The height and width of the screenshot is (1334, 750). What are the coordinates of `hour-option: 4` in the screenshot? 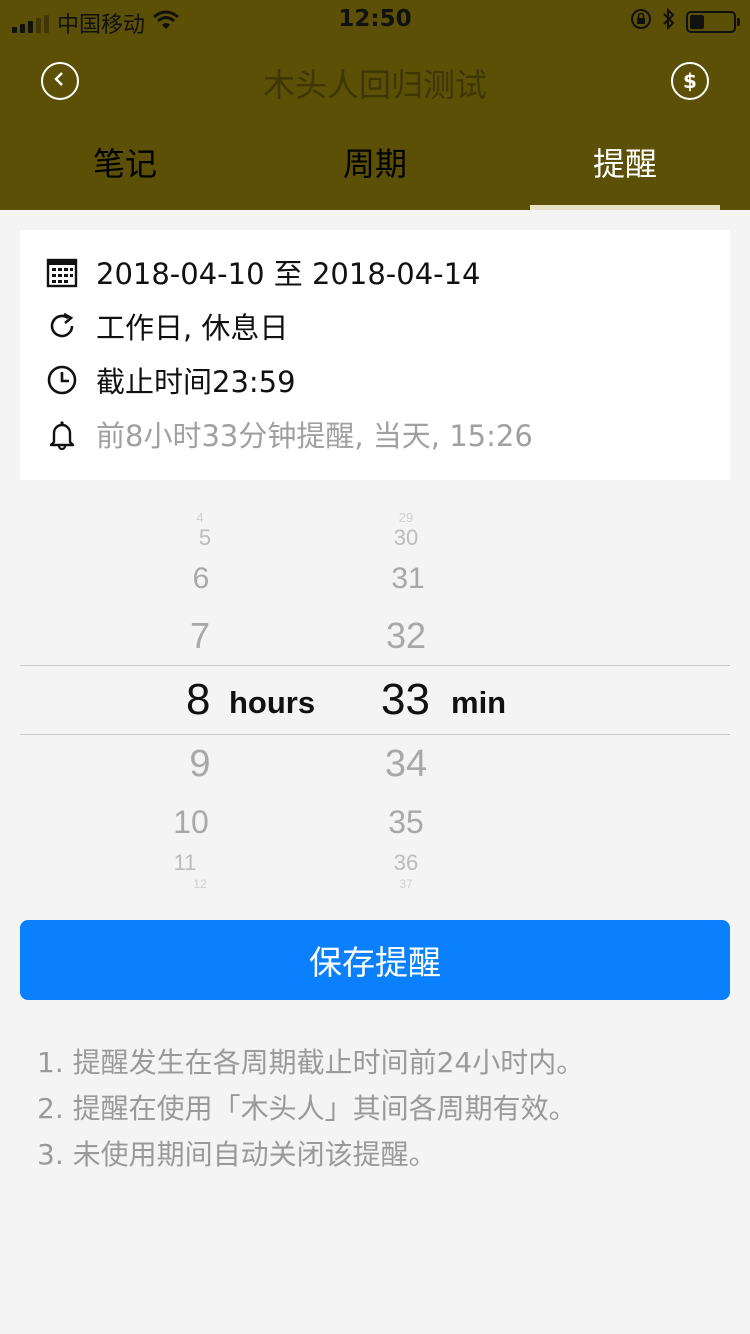 It's located at (200, 517).